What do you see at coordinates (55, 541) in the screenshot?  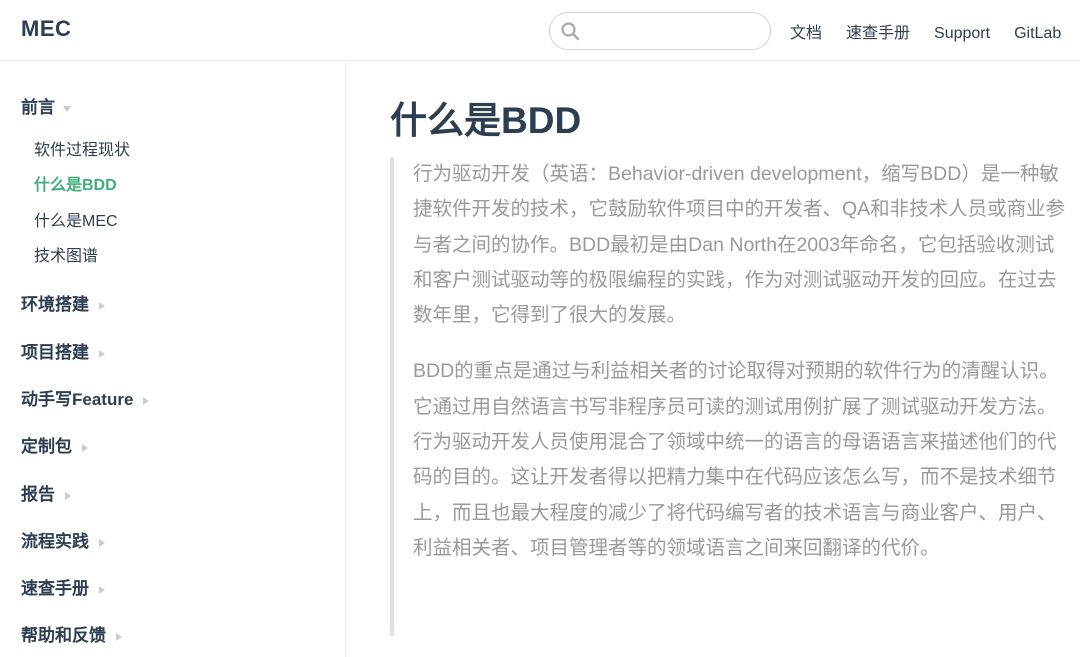 I see `sidebar-group-label: 流程实践` at bounding box center [55, 541].